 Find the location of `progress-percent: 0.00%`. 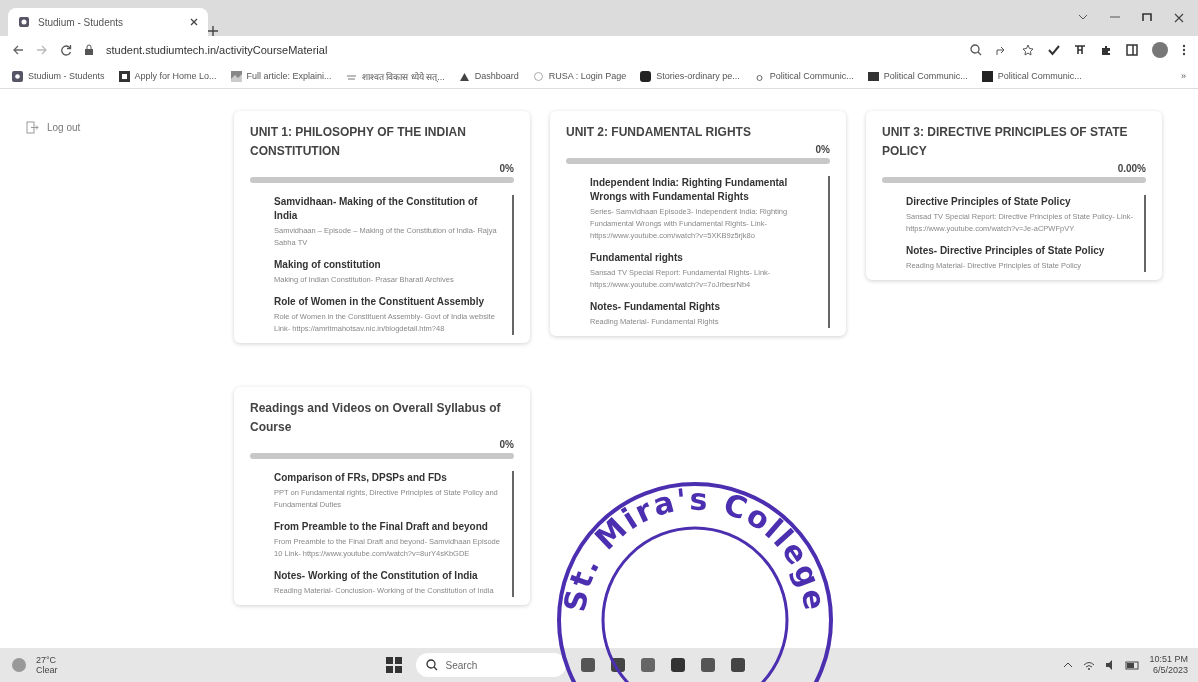

progress-percent: 0.00% is located at coordinates (1131, 168).